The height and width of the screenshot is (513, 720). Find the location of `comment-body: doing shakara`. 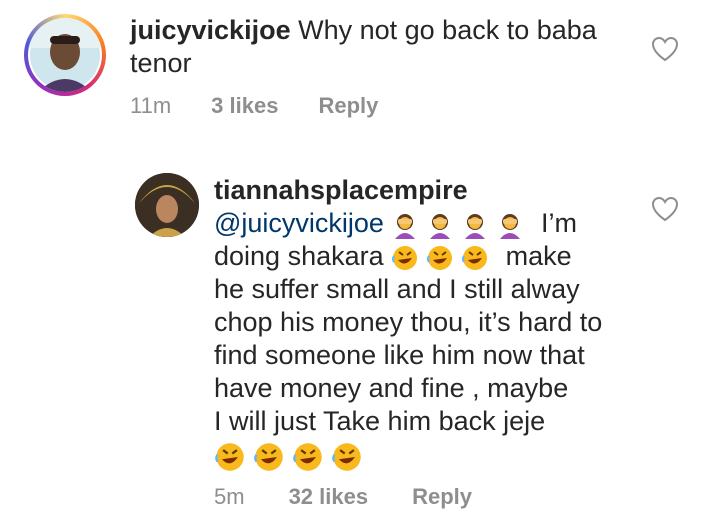

comment-body: doing shakara is located at coordinates (299, 256).